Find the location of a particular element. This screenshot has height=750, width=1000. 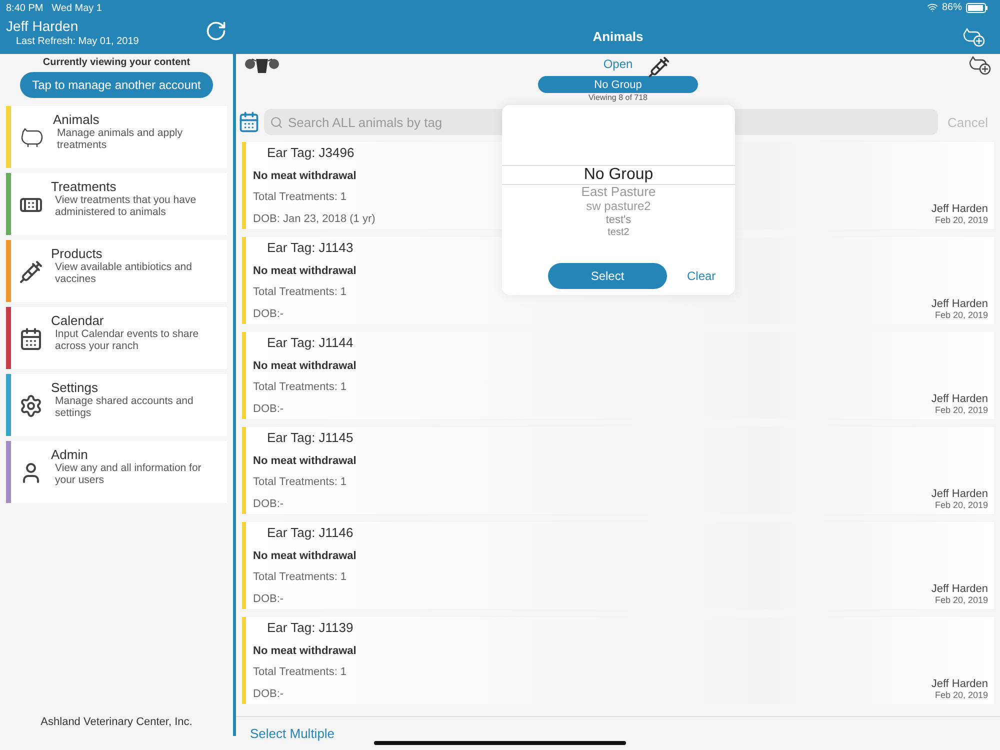

item-description: View available antibiotics and vaccines is located at coordinates (124, 273).